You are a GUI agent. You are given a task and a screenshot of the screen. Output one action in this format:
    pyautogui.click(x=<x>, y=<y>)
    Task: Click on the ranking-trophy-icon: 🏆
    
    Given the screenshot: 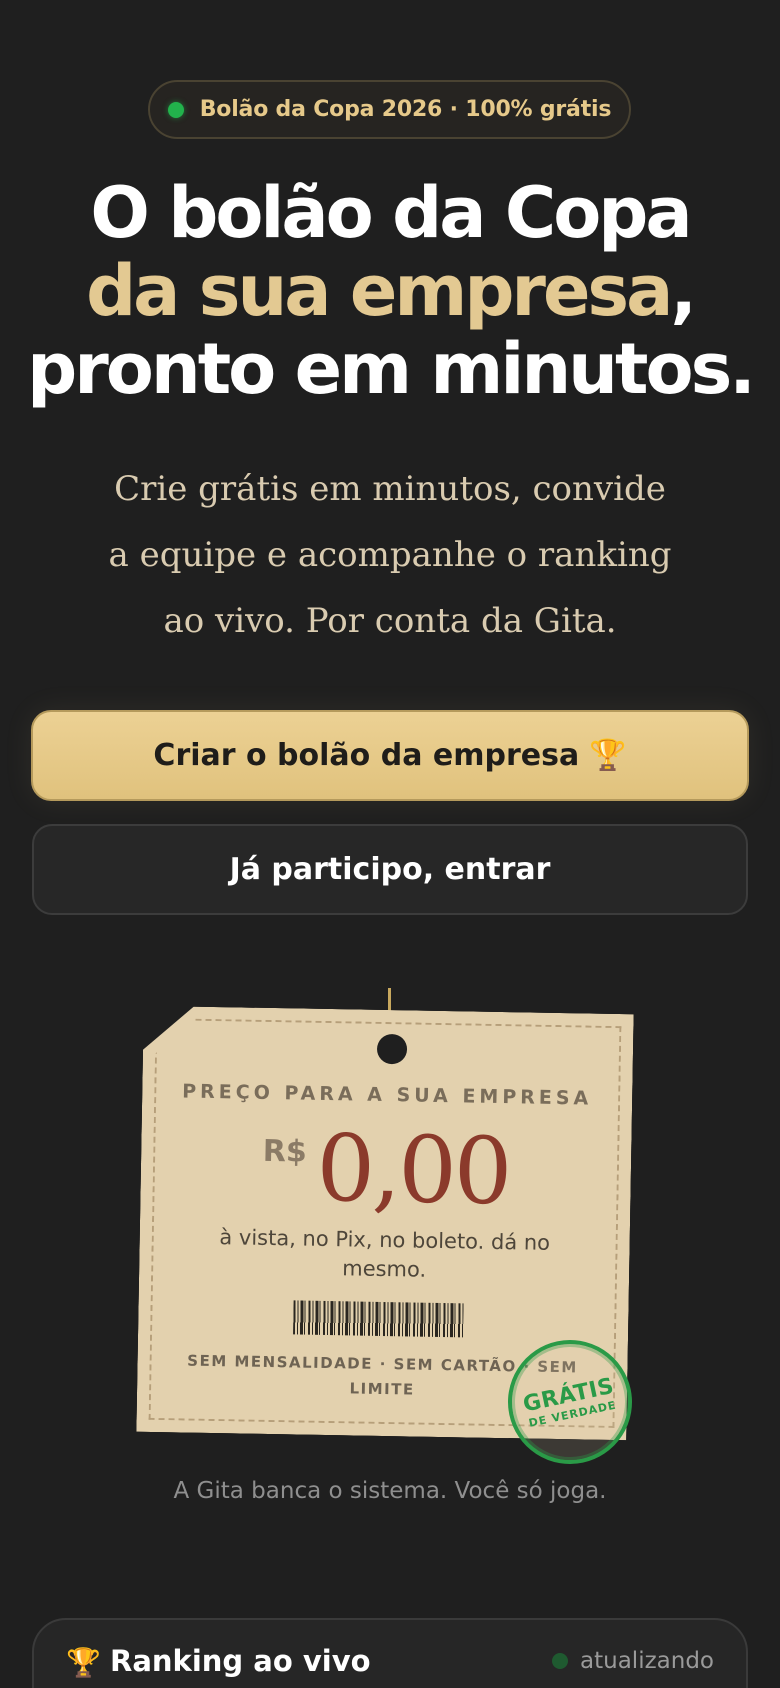 What is the action you would take?
    pyautogui.click(x=83, y=1662)
    